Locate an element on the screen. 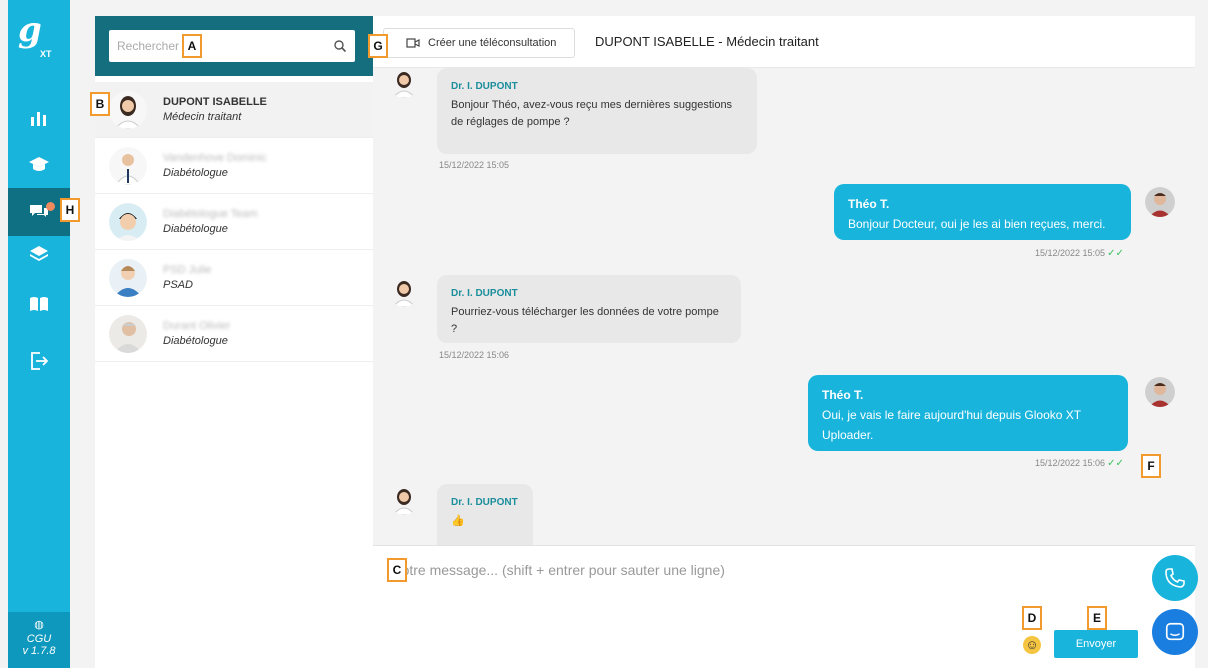 The height and width of the screenshot is (668, 1208). contact-name: Durant Olivier is located at coordinates (197, 325).